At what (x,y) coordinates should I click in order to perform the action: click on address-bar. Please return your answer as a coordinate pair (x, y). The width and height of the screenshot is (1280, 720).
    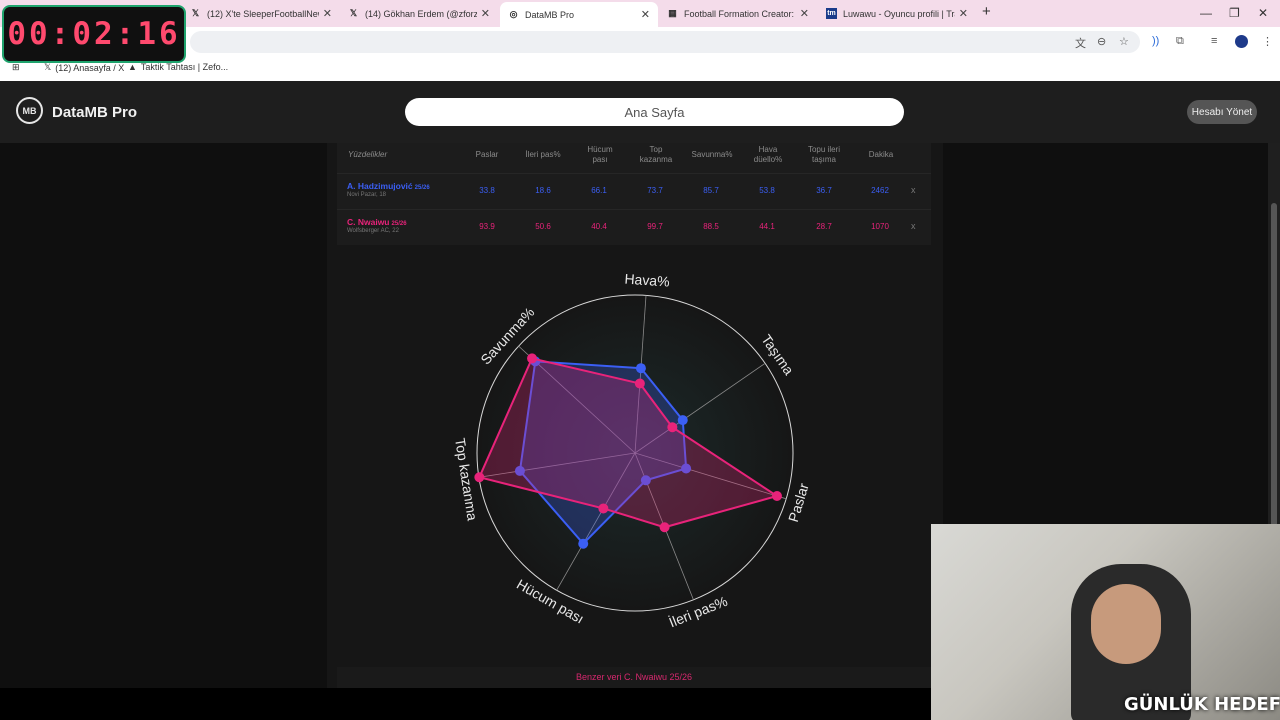
    Looking at the image, I should click on (665, 42).